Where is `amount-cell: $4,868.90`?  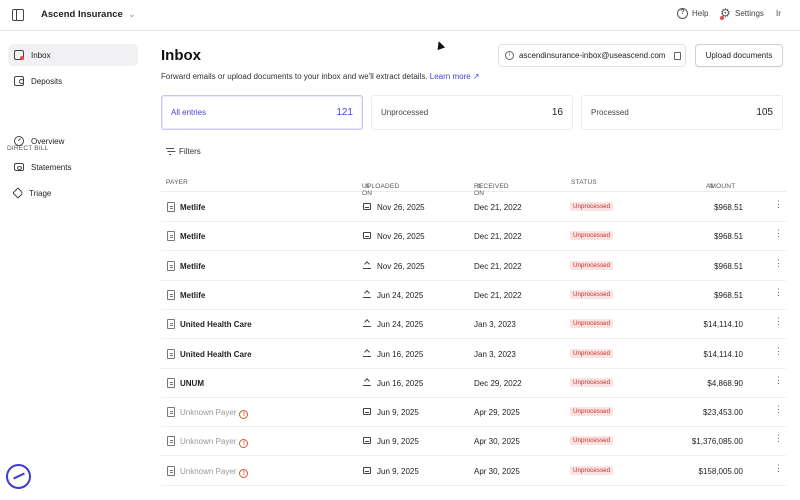 amount-cell: $4,868.90 is located at coordinates (725, 383).